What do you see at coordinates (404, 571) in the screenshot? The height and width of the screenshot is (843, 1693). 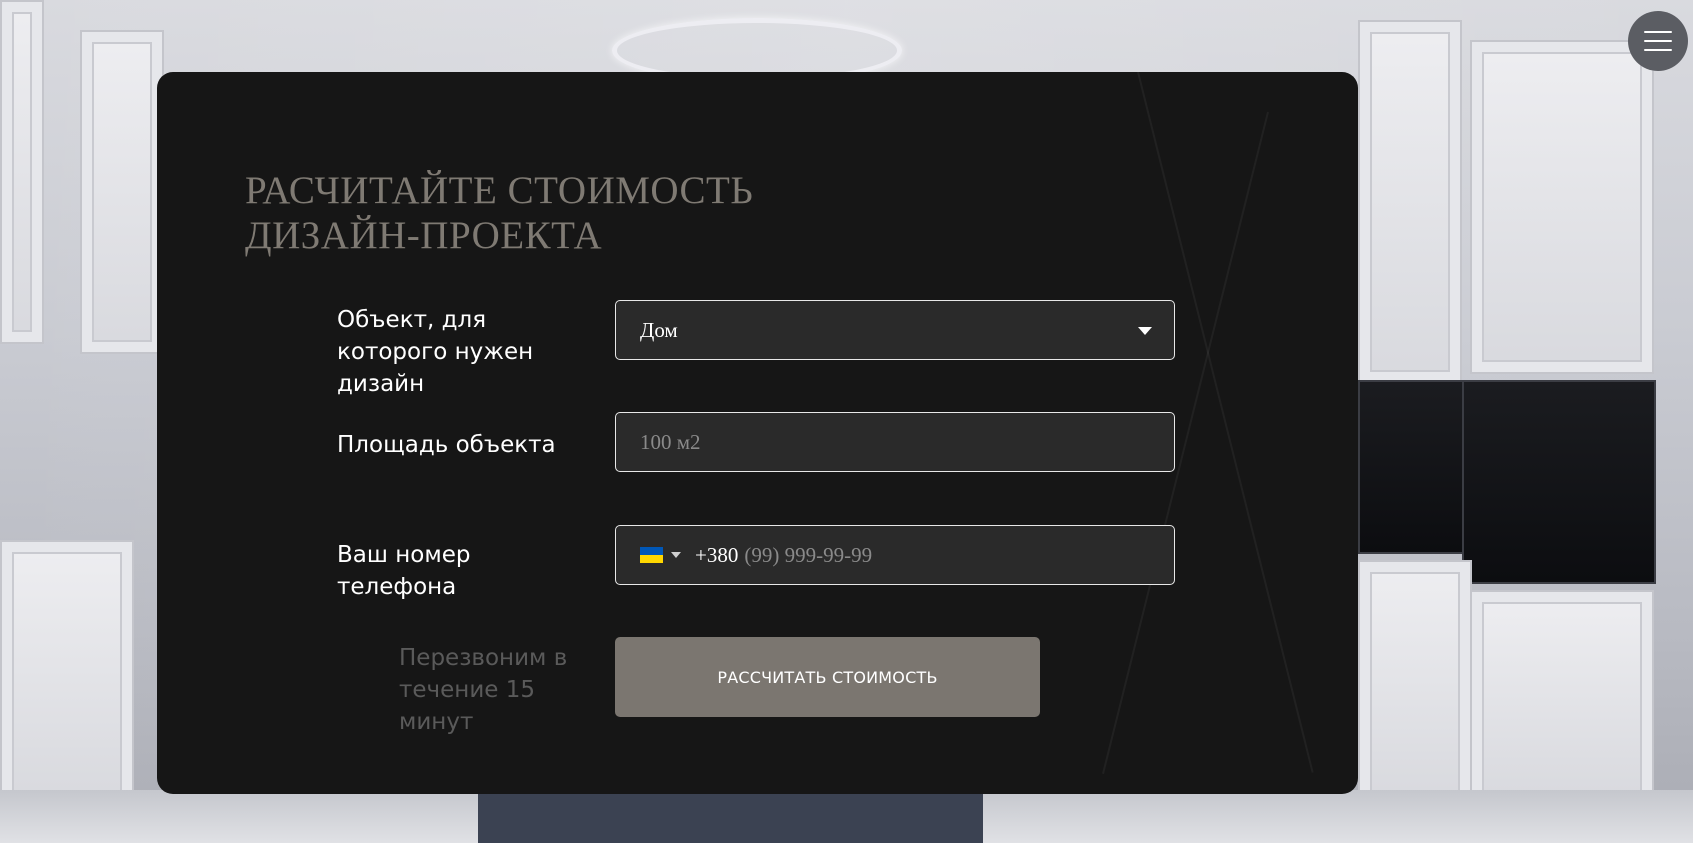 I see `phone-label: Ваш номер телефона` at bounding box center [404, 571].